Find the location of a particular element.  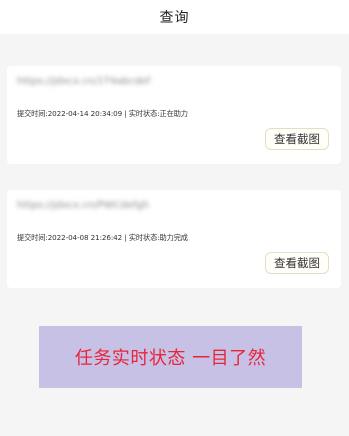

submit-time-value: 2022-04-14 20:34:09 is located at coordinates (85, 113).